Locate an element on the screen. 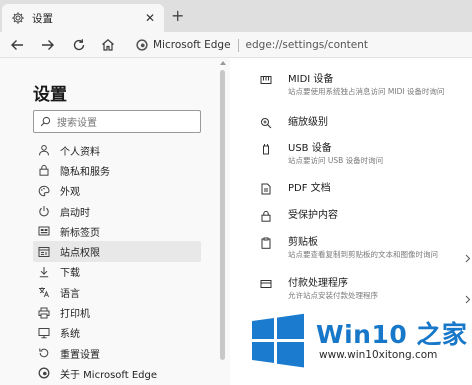 The height and width of the screenshot is (385, 472). printer-icon is located at coordinates (44, 313).